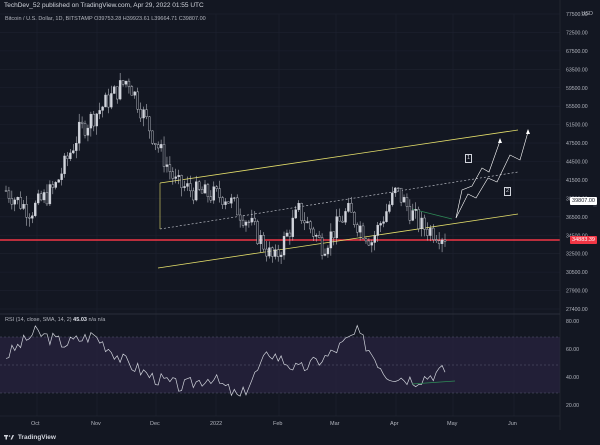  I want to click on rsi-label: RSI (14, close, SMA, 14, 2), so click(38, 320).